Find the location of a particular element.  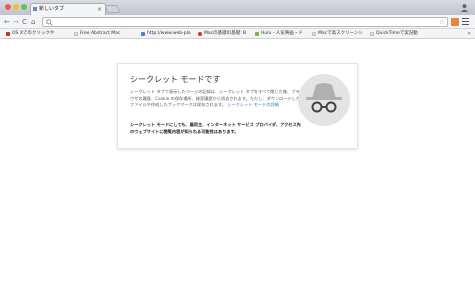

bookmark-label: http://www.web-pla is located at coordinates (169, 33).